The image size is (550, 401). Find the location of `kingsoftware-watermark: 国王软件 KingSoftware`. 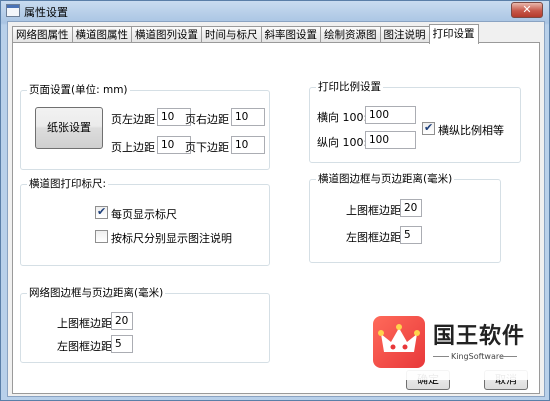

kingsoftware-watermark: 国王软件 KingSoftware is located at coordinates (450, 345).